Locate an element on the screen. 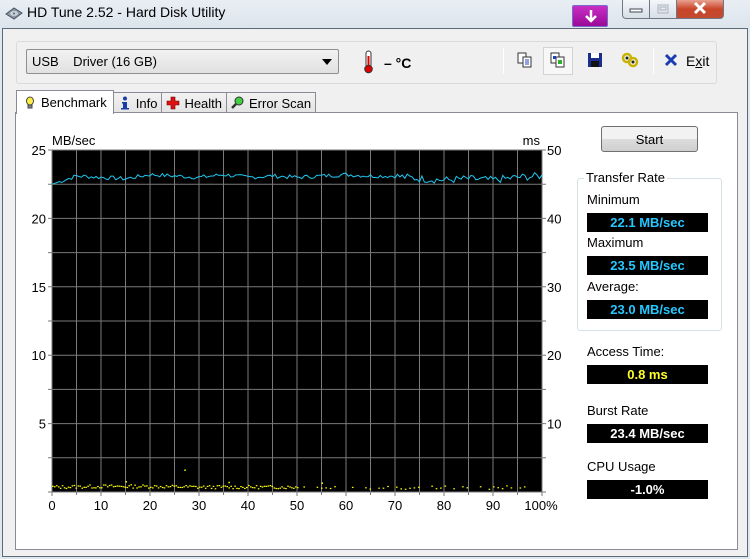 Image resolution: width=750 pixels, height=559 pixels. lightbulb-icon is located at coordinates (30, 103).